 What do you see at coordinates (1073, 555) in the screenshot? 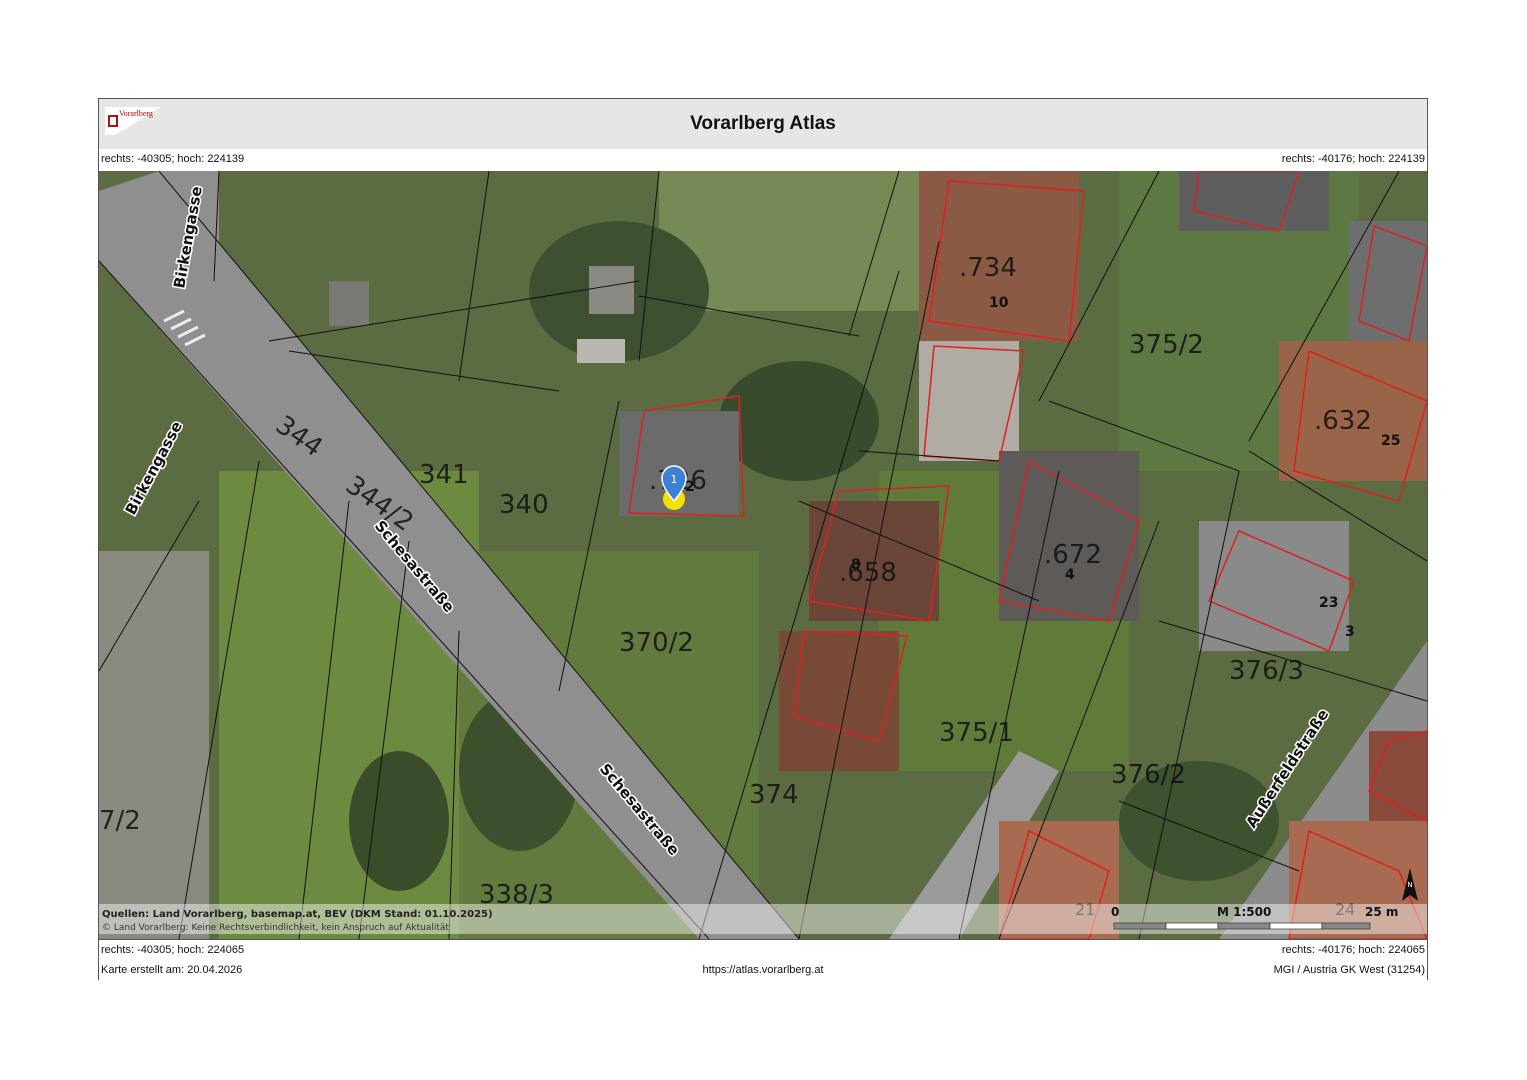
I see `parcel-label-672: .672` at bounding box center [1073, 555].